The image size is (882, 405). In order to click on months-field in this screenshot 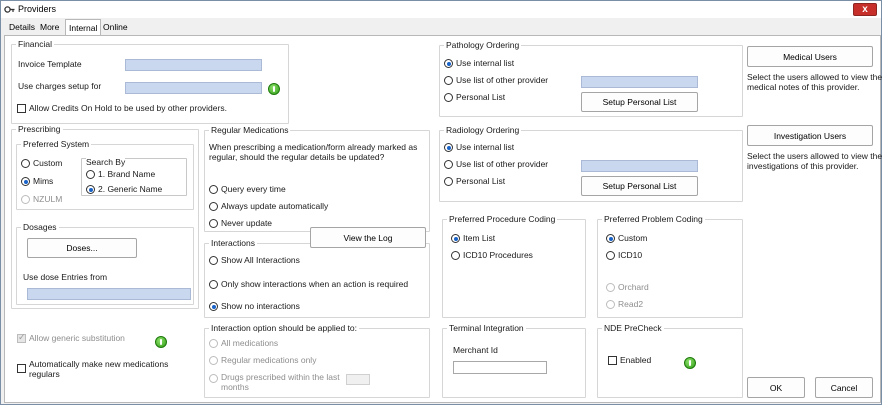, I will do `click(358, 379)`.